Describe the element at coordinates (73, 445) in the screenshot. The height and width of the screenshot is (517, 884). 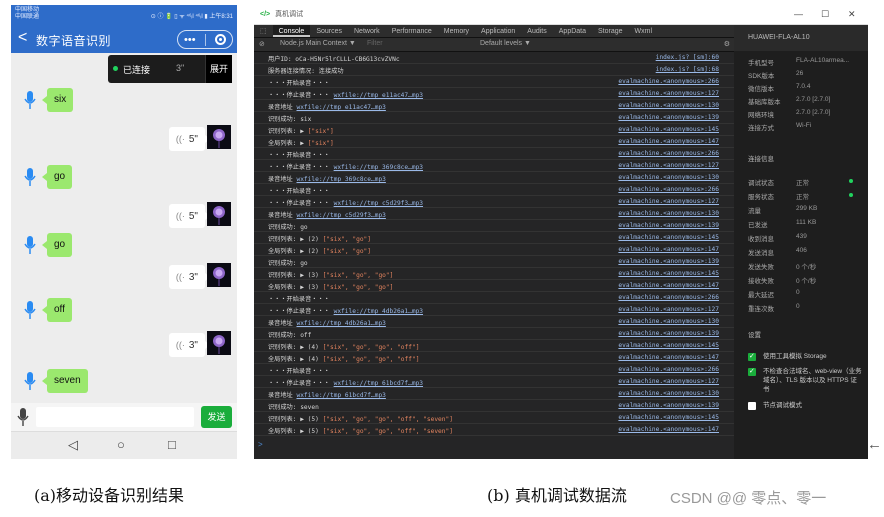
I see `back-nav-icon: ◁` at that location.